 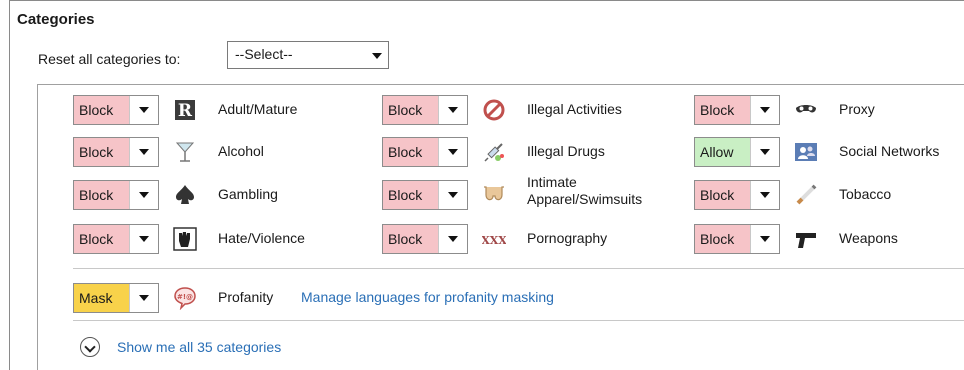 What do you see at coordinates (258, 109) in the screenshot?
I see `category-label: Adult/Mature` at bounding box center [258, 109].